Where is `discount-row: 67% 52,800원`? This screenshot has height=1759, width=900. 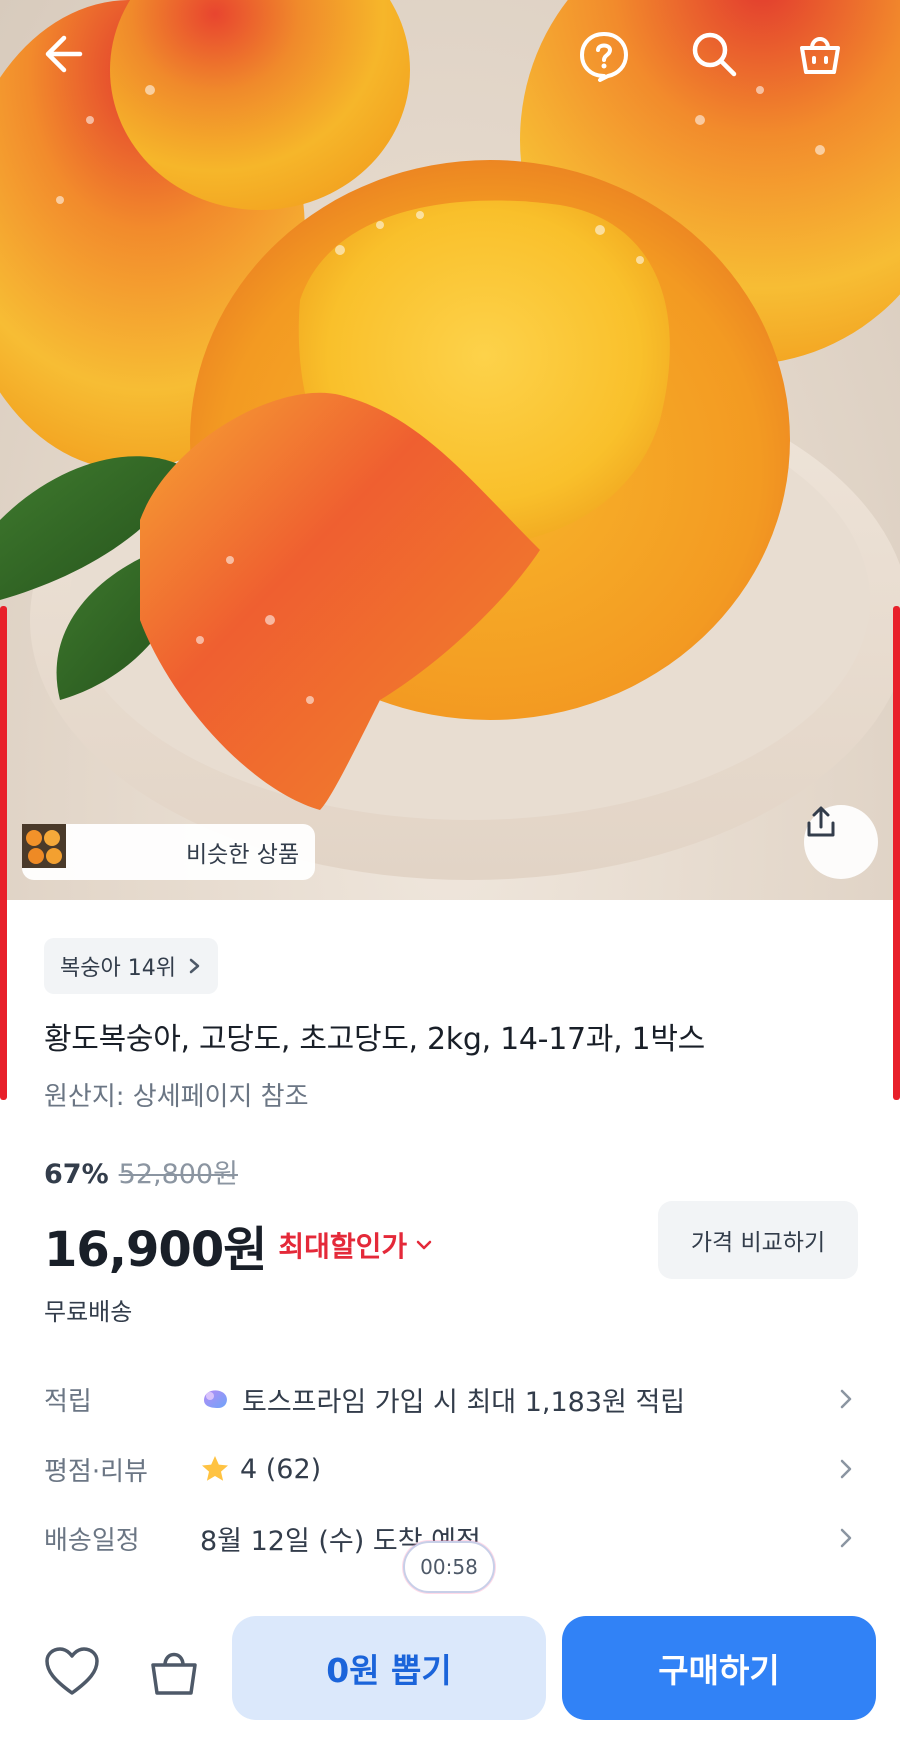 discount-row: 67% 52,800원 is located at coordinates (141, 1171).